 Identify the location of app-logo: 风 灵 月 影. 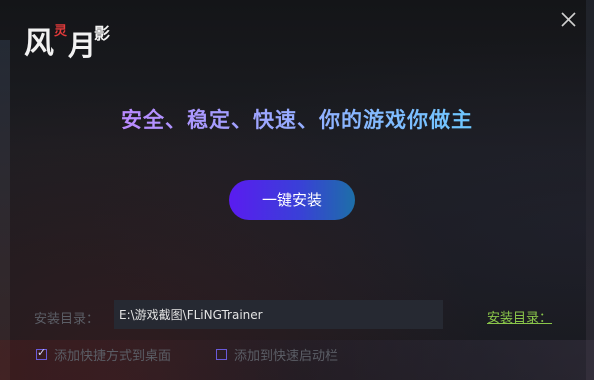
(72, 36).